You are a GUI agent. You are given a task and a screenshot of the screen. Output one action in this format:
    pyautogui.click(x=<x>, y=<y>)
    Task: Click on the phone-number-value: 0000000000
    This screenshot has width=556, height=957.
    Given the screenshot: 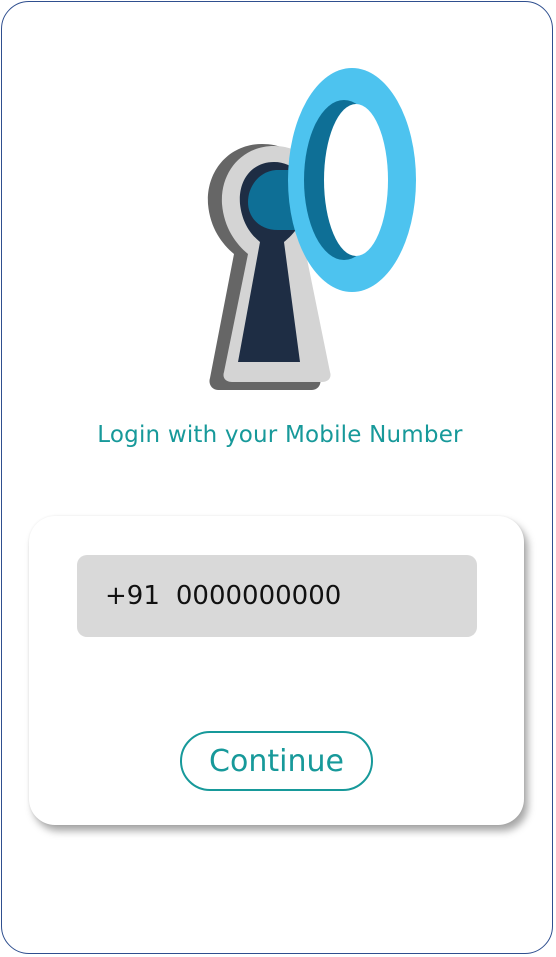 What is the action you would take?
    pyautogui.click(x=258, y=596)
    